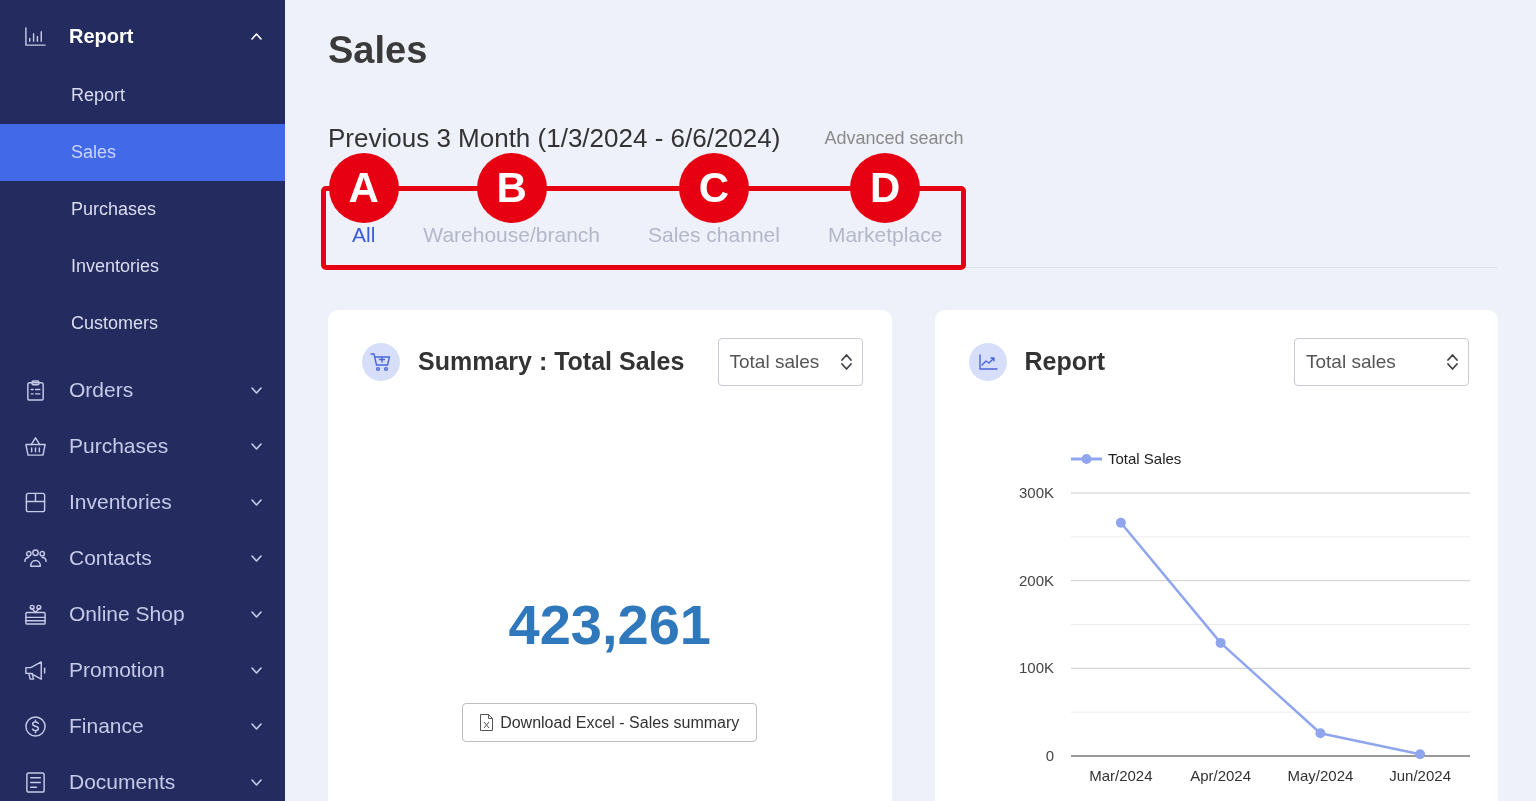  I want to click on total-sales-value: 423,261, so click(609, 625).